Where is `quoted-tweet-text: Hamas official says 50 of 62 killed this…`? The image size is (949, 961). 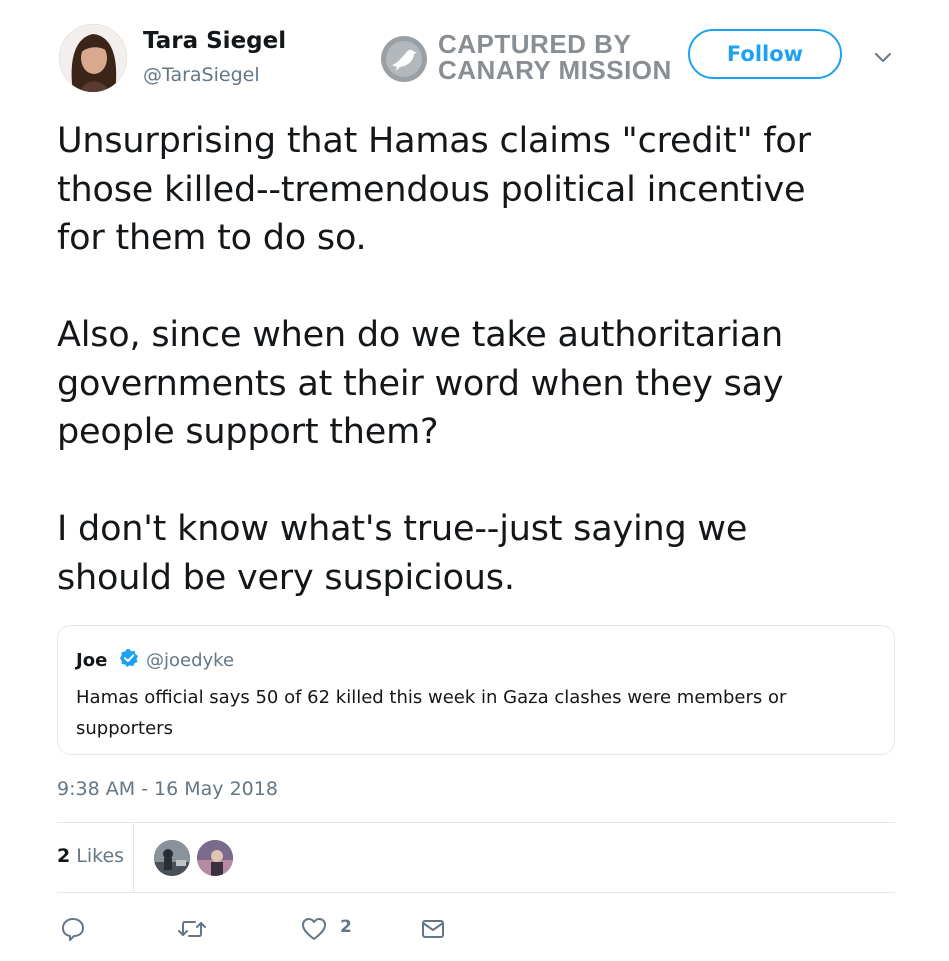
quoted-tweet-text: Hamas official says 50 of 62 killed this… is located at coordinates (431, 713).